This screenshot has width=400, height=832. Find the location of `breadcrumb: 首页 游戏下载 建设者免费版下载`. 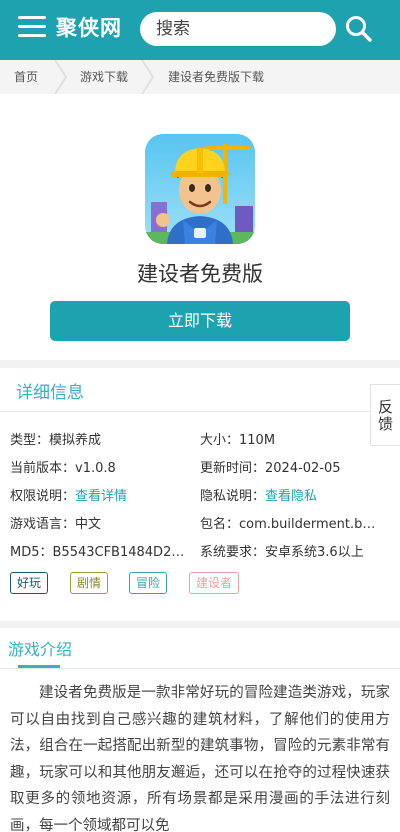

breadcrumb: 首页 游戏下载 建设者免费版下载 is located at coordinates (200, 77).